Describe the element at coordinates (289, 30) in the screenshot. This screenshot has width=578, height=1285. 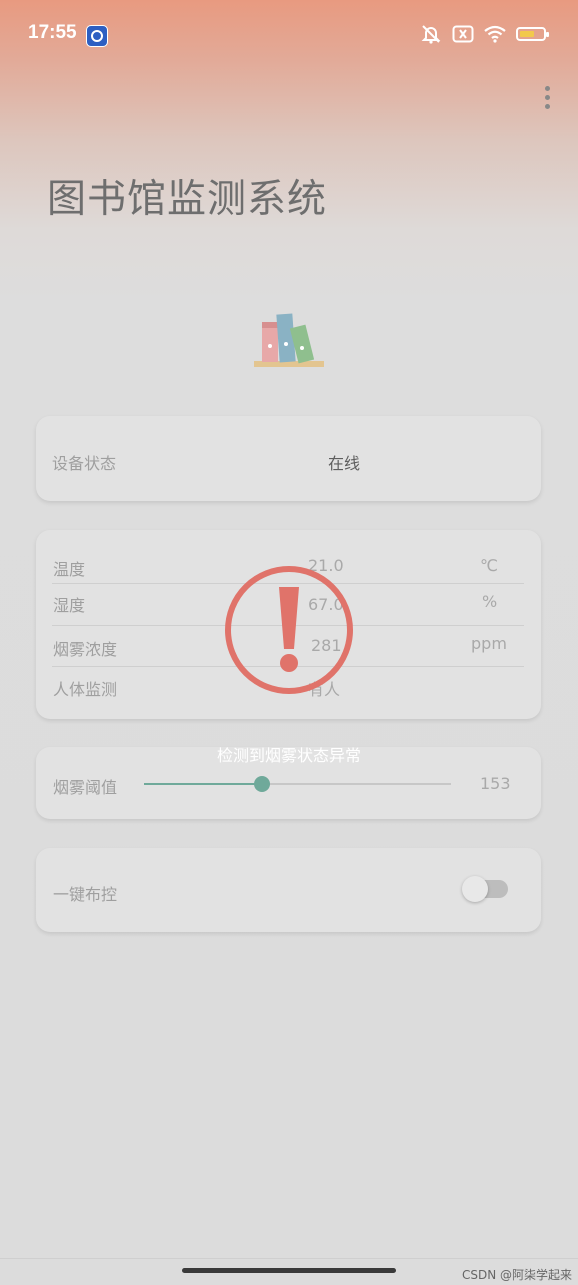
I see `status-bar: 17:55` at that location.